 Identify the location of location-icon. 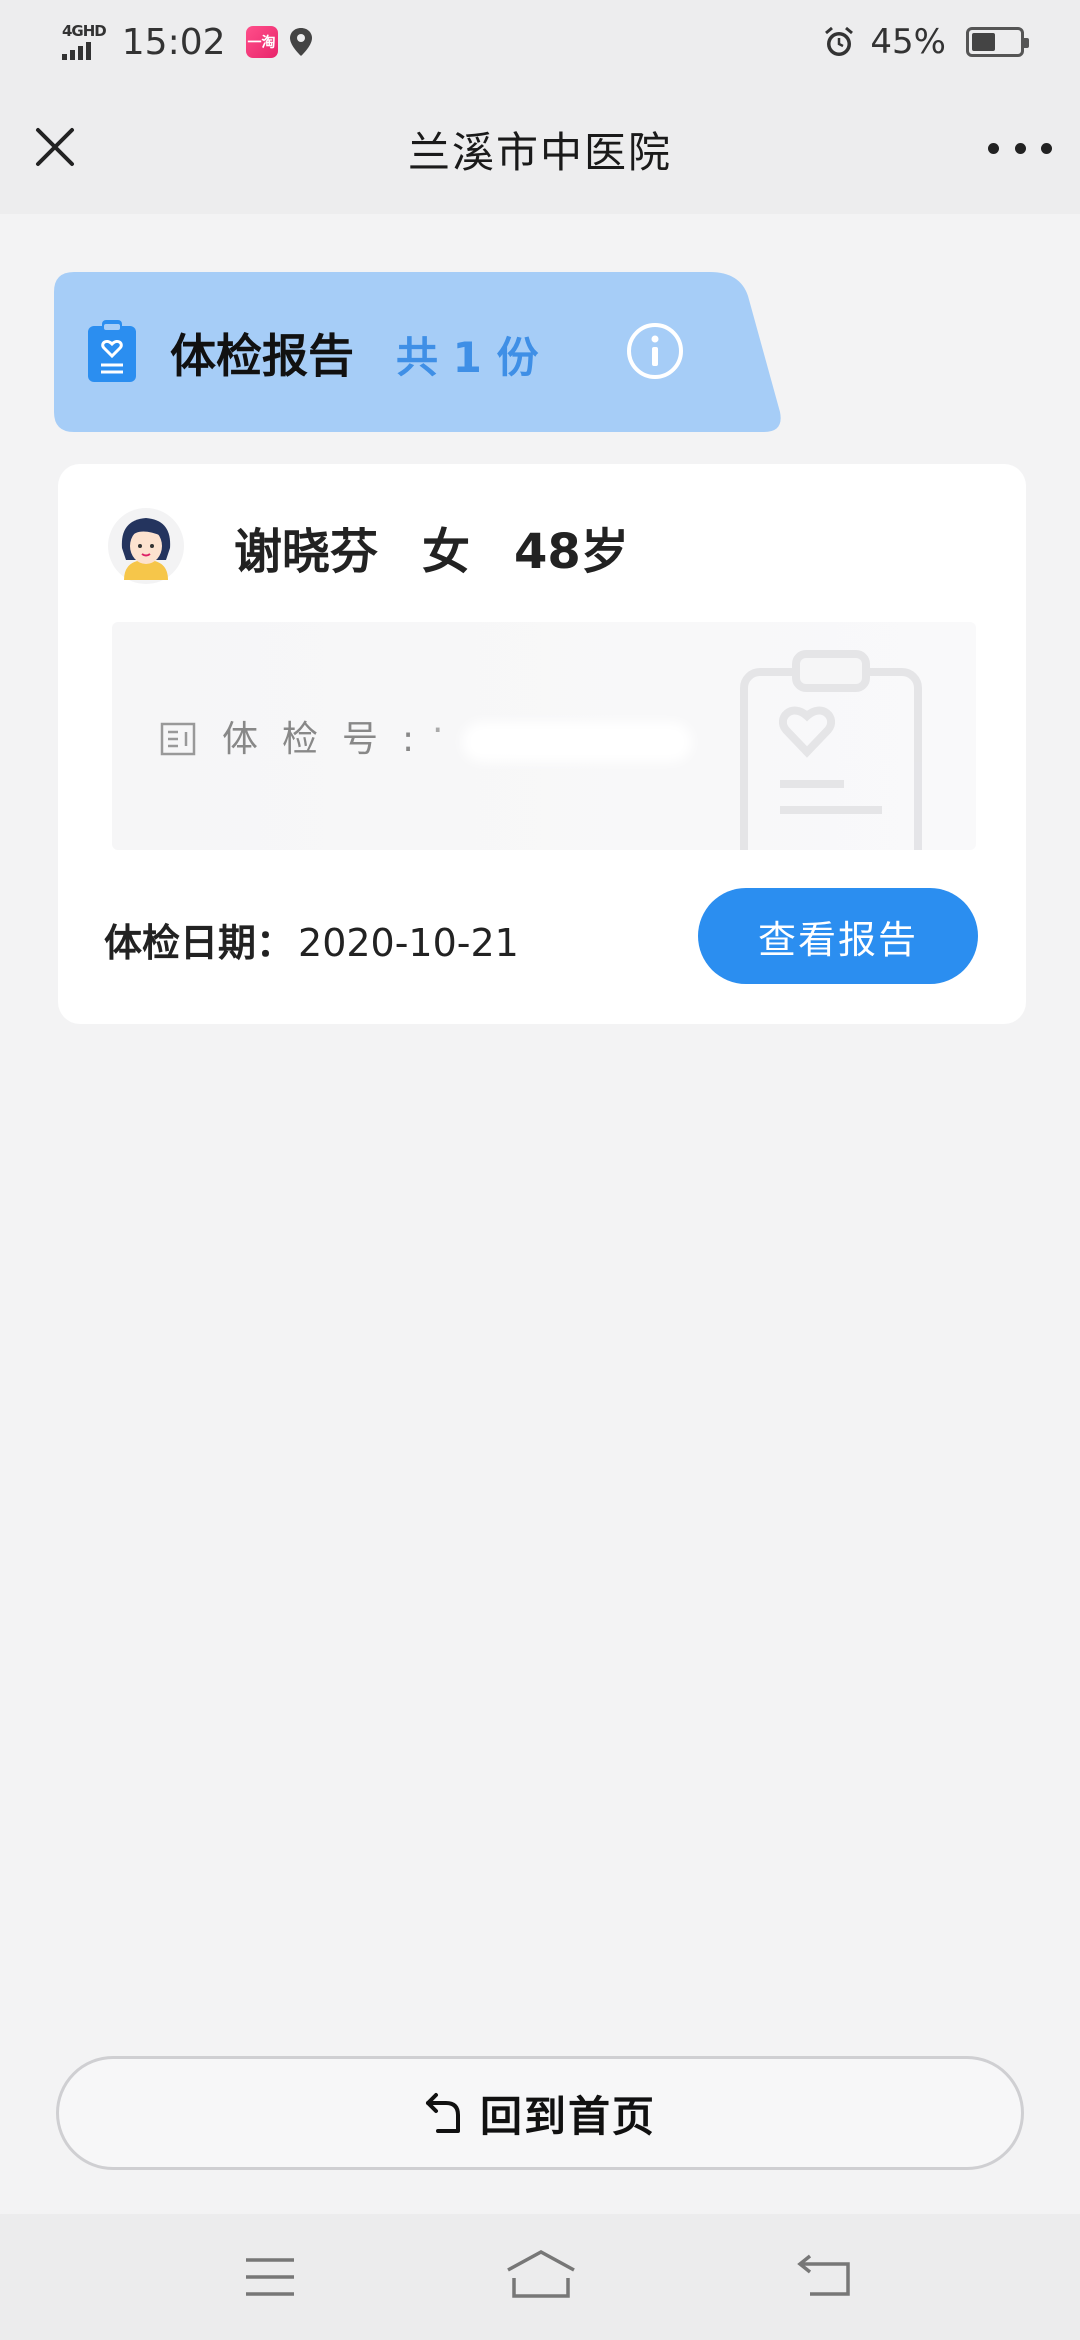
(300, 42).